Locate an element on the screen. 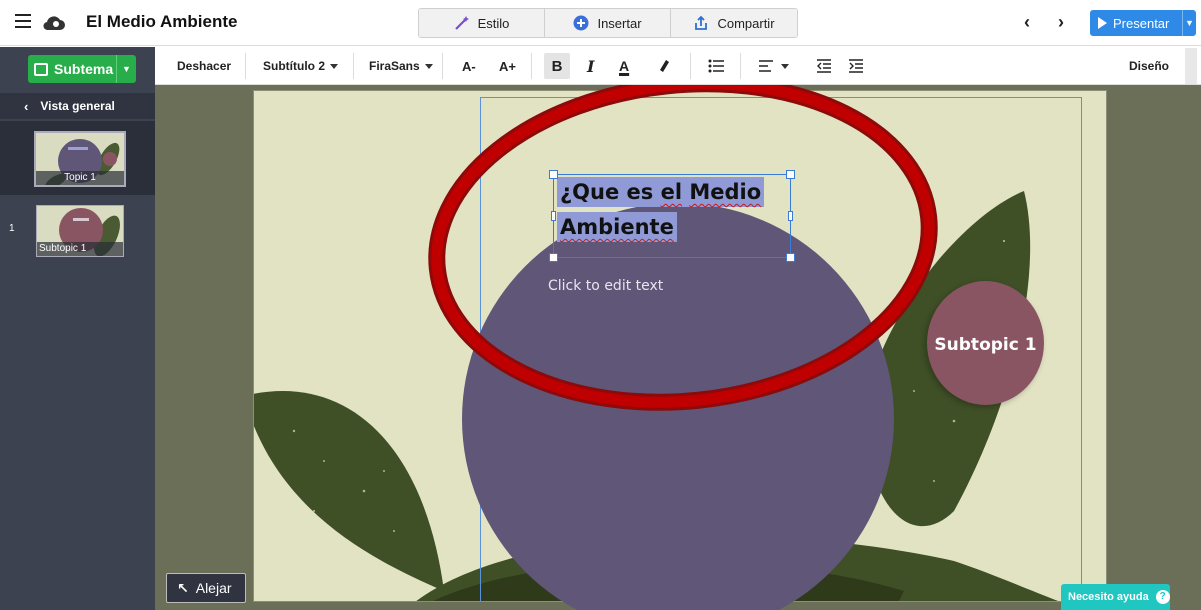  tab-estilo: Estilo is located at coordinates (482, 23).